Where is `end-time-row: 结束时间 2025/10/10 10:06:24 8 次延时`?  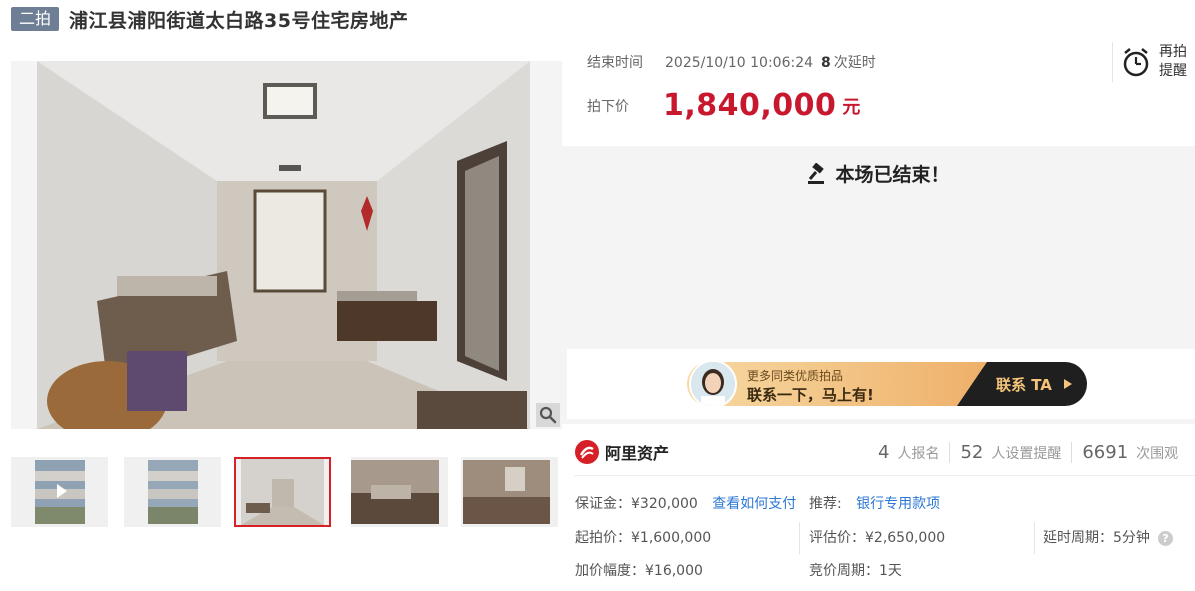
end-time-row: 结束时间 2025/10/10 10:06:24 8 次延时 is located at coordinates (731, 62).